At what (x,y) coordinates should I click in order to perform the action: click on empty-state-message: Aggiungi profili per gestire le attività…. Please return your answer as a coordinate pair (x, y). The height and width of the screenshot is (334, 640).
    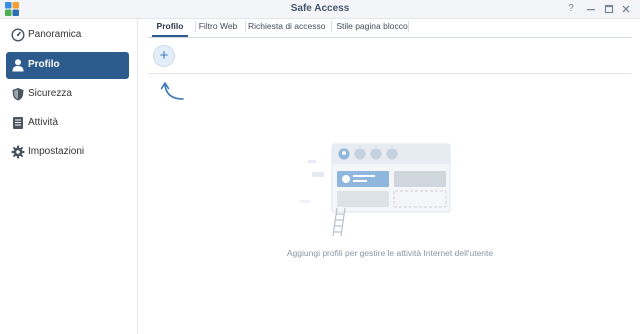
    Looking at the image, I should click on (390, 253).